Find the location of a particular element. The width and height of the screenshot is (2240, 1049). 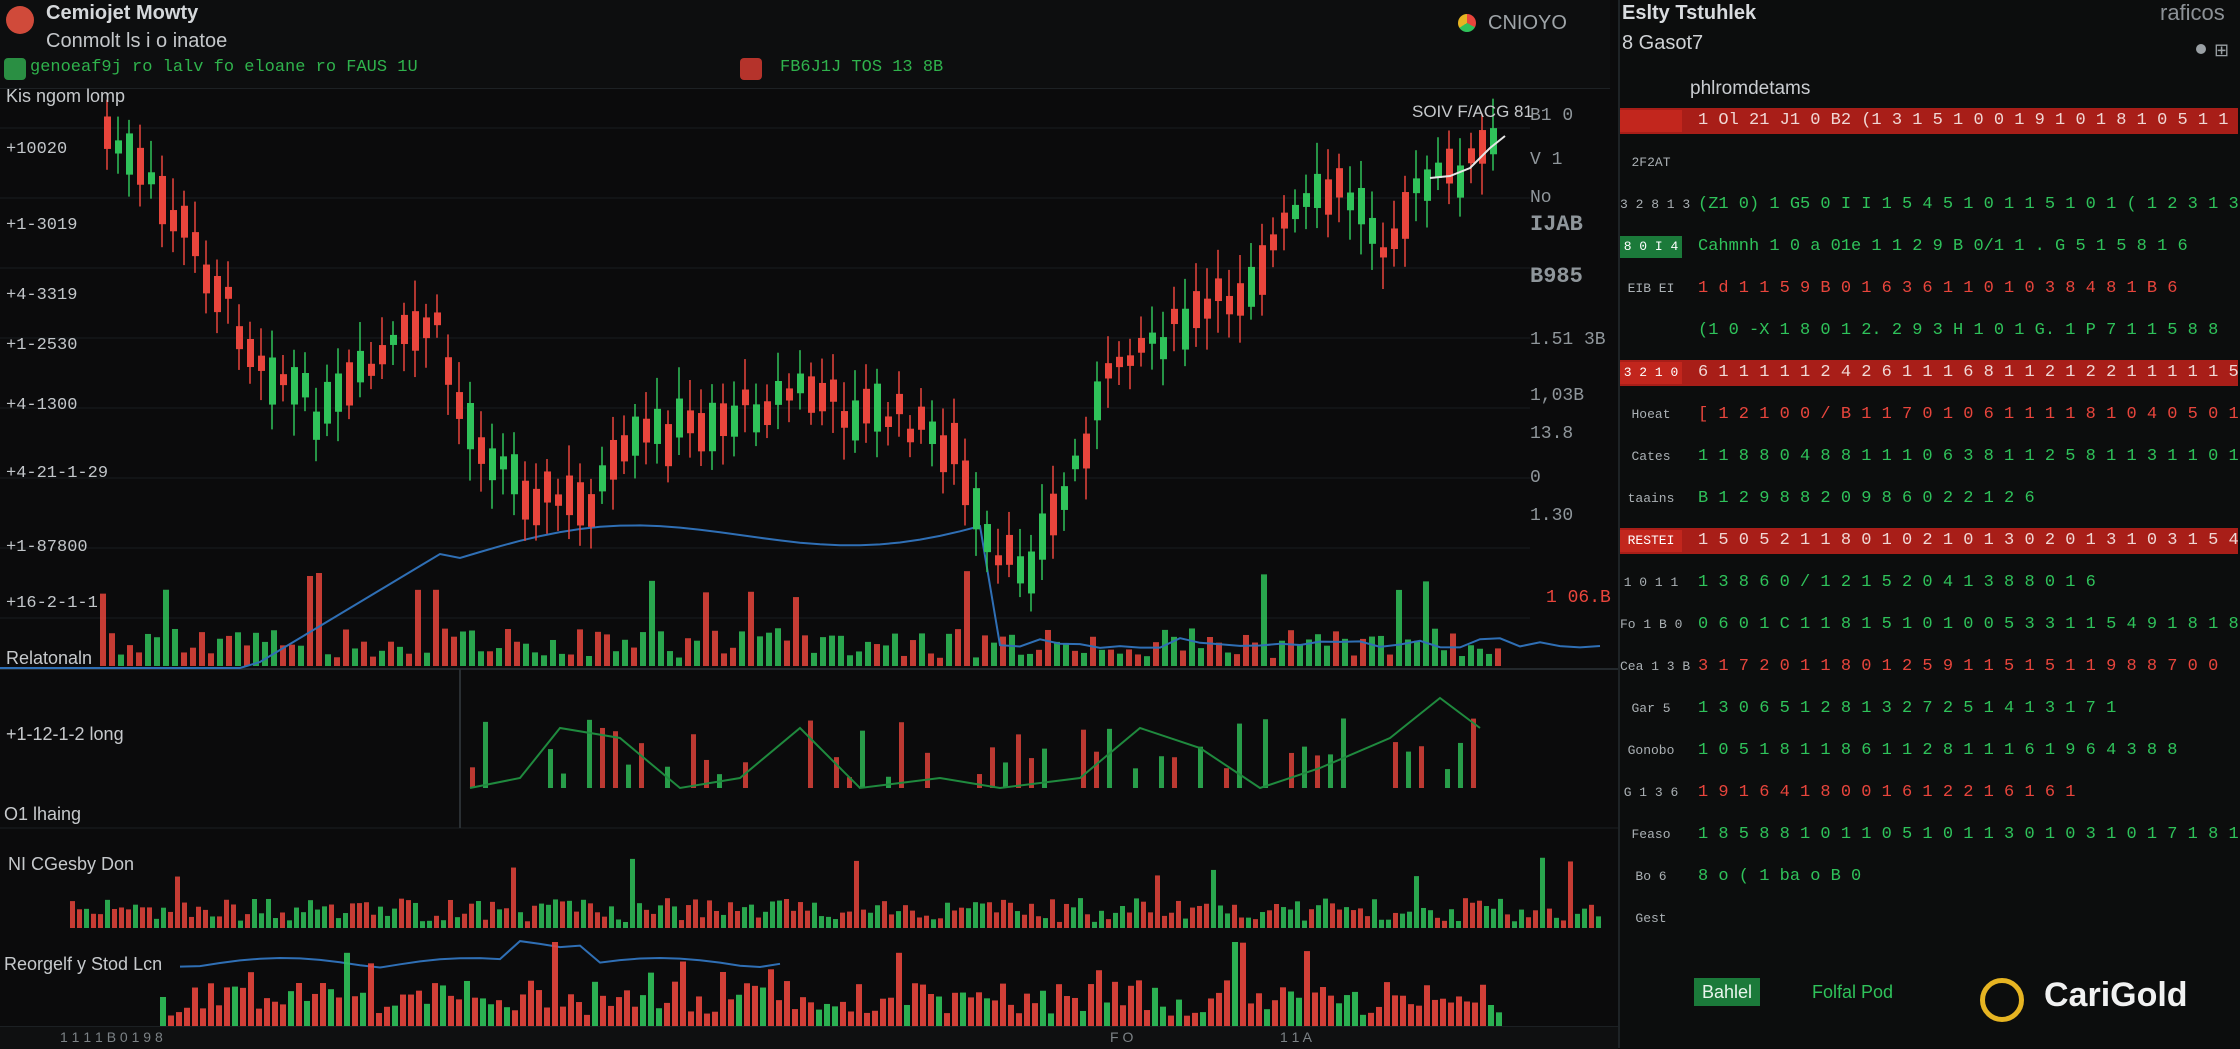

price-label: +10020 is located at coordinates (37, 149).